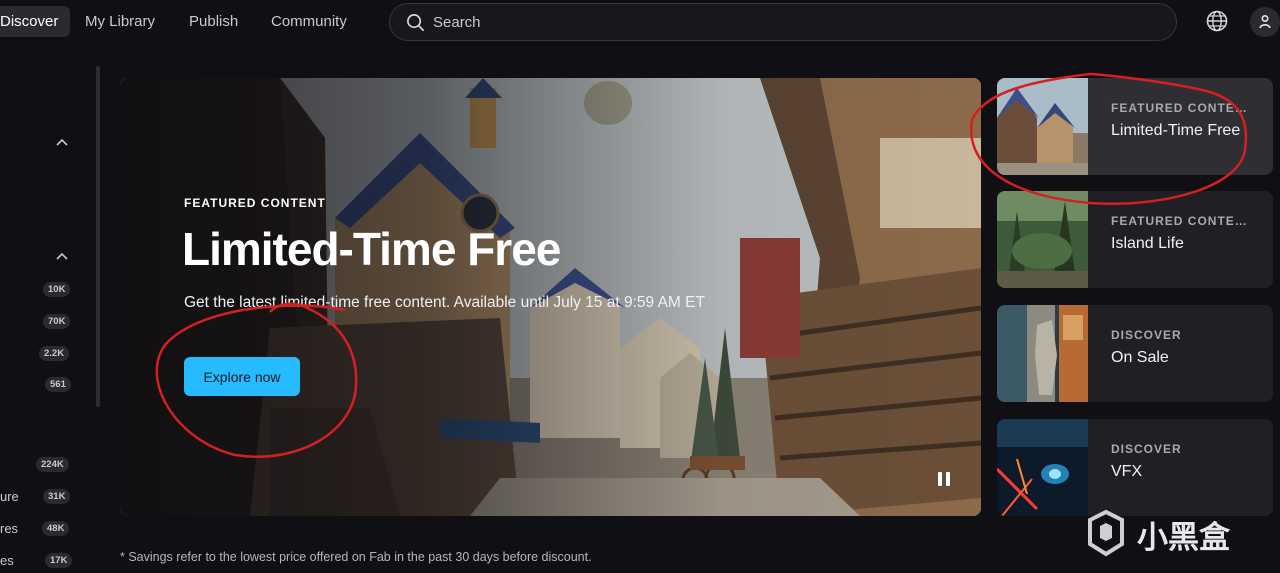 Image resolution: width=1280 pixels, height=573 pixels. What do you see at coordinates (52, 464) in the screenshot?
I see `count-badge: 224K` at bounding box center [52, 464].